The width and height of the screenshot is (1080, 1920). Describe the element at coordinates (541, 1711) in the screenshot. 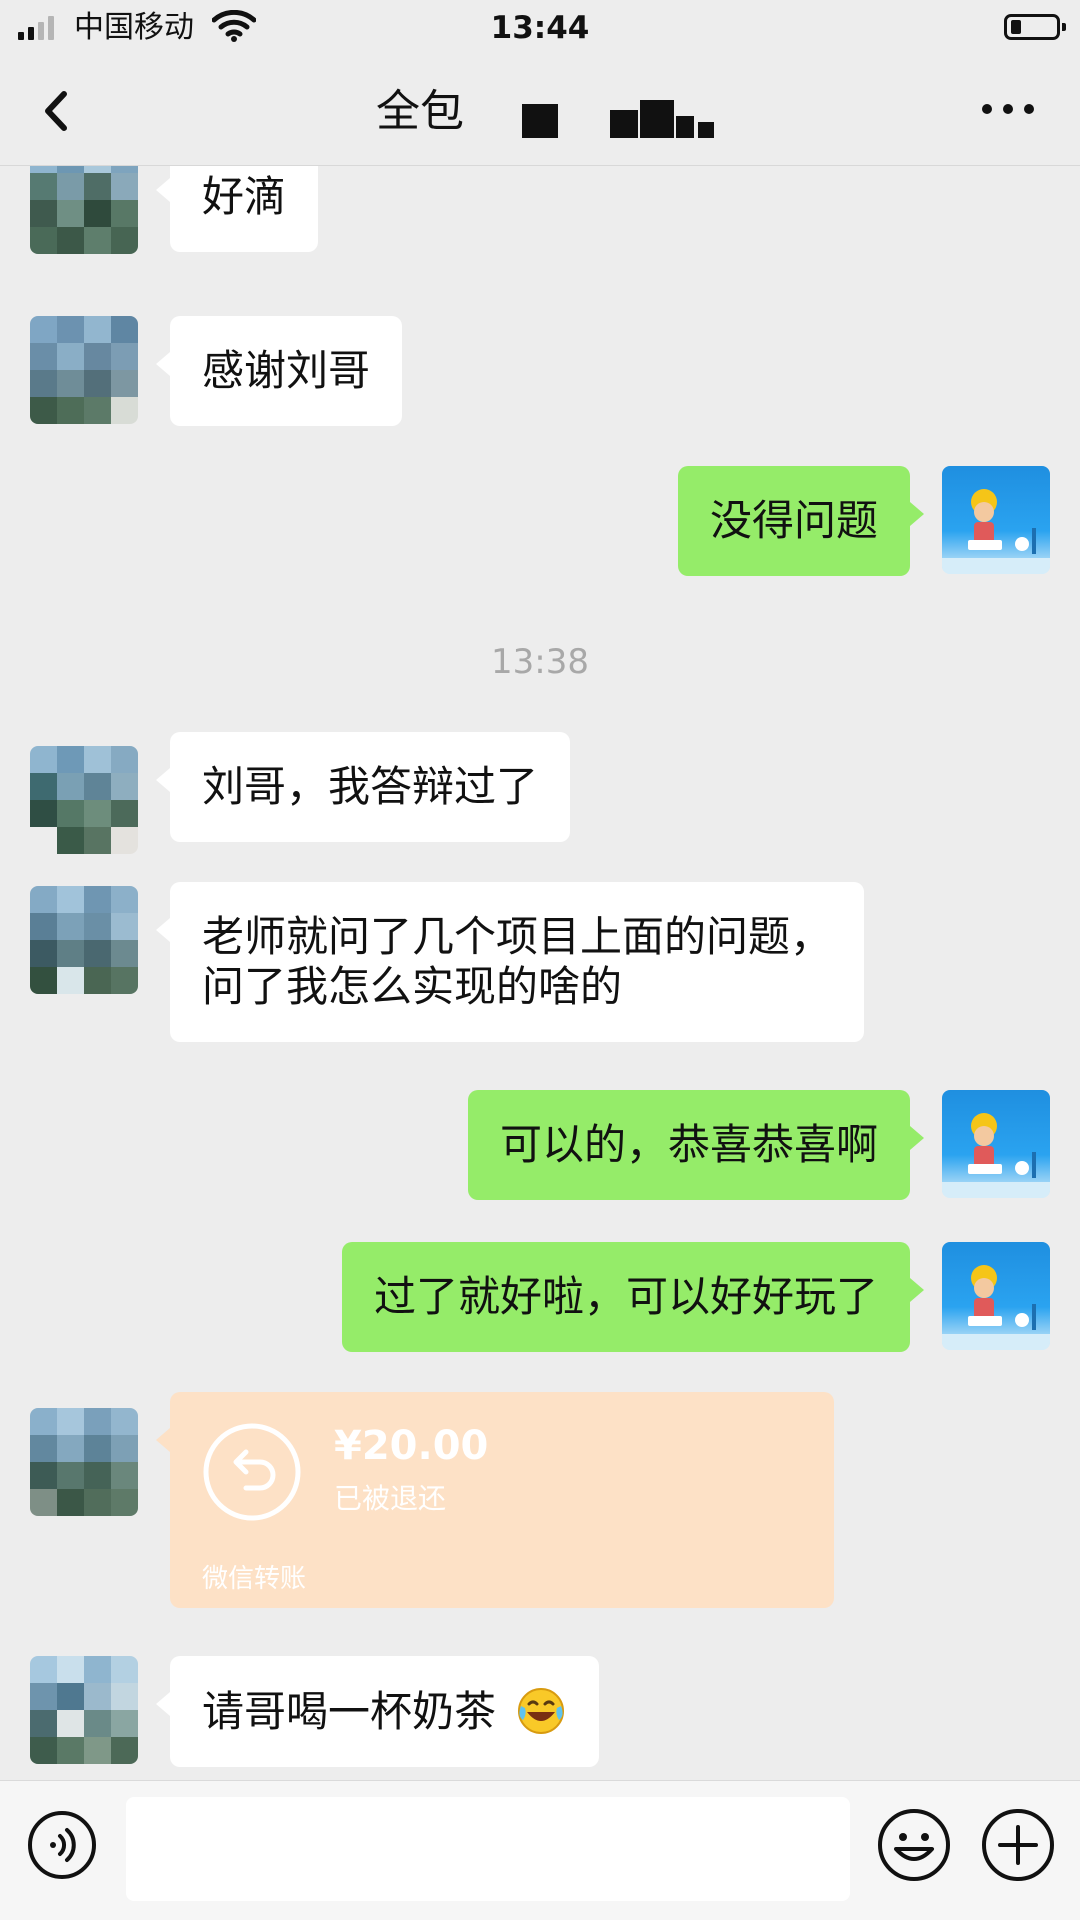

I see `laughing-emoji-icon` at that location.